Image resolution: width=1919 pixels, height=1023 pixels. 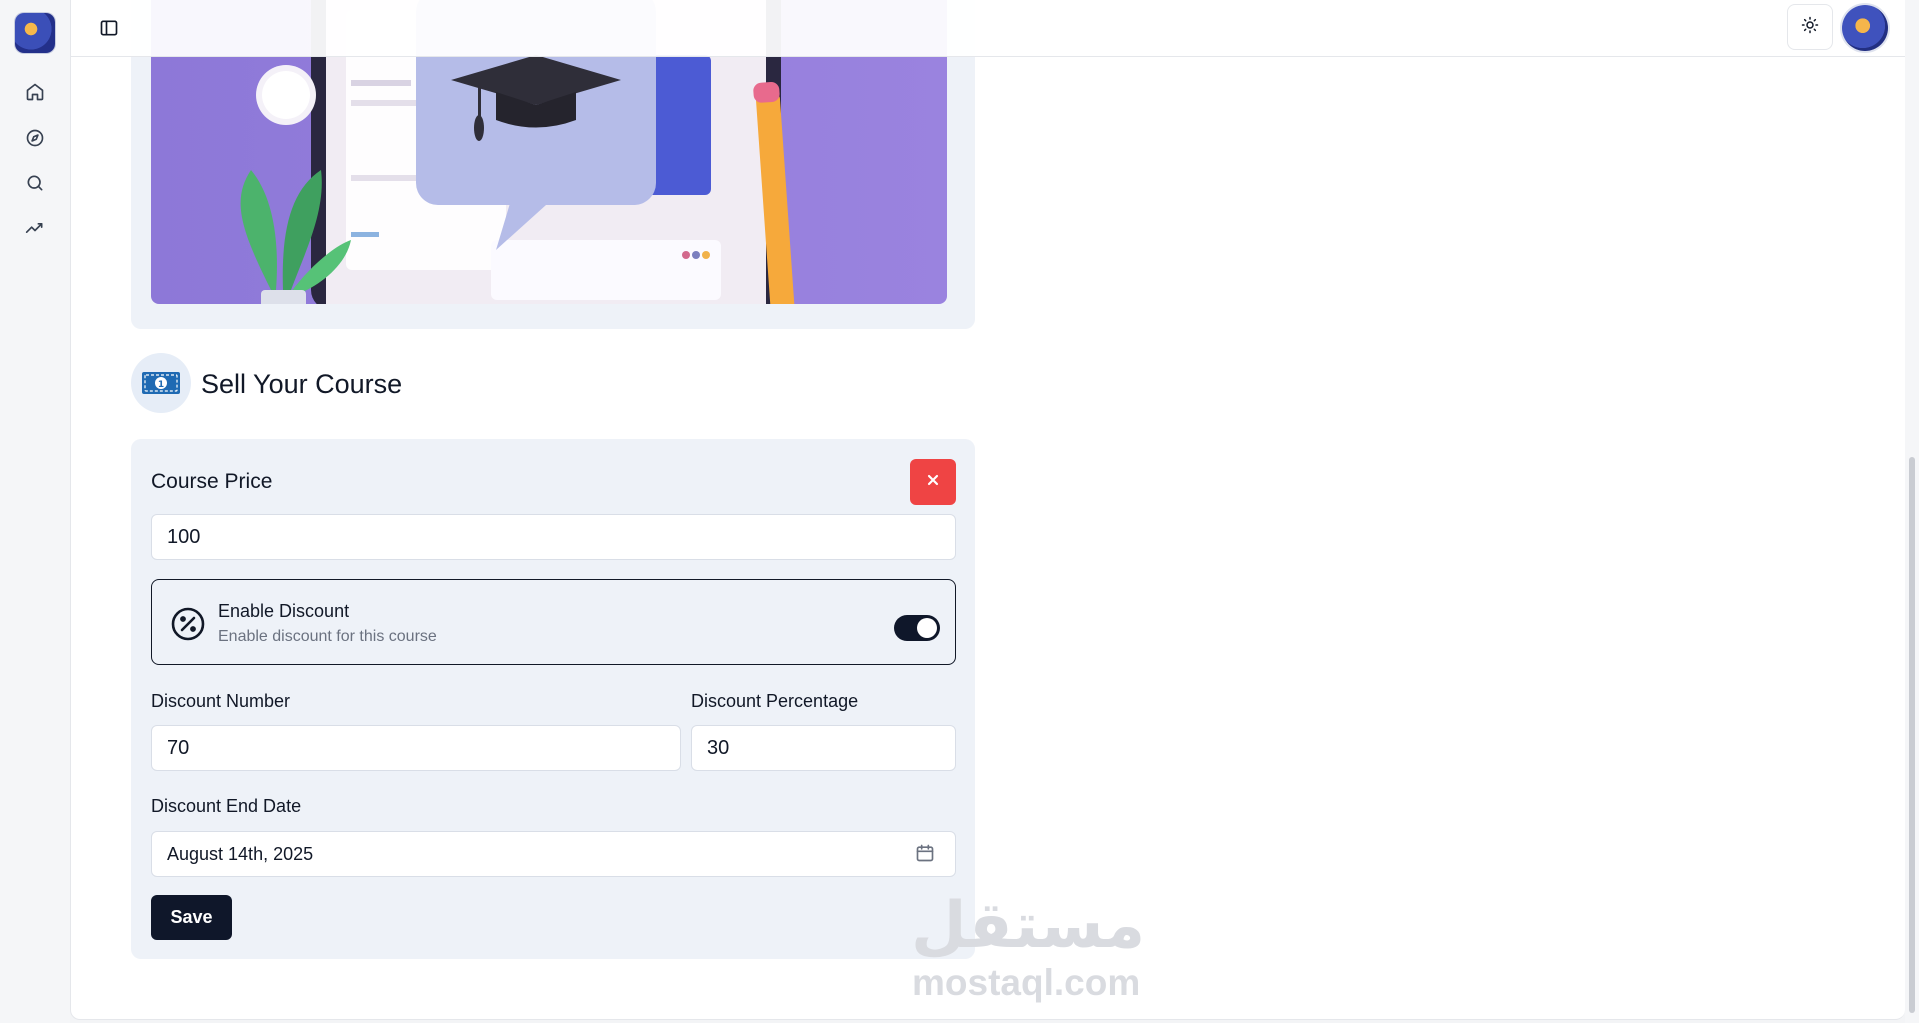 What do you see at coordinates (1865, 28) in the screenshot?
I see `user-avatar` at bounding box center [1865, 28].